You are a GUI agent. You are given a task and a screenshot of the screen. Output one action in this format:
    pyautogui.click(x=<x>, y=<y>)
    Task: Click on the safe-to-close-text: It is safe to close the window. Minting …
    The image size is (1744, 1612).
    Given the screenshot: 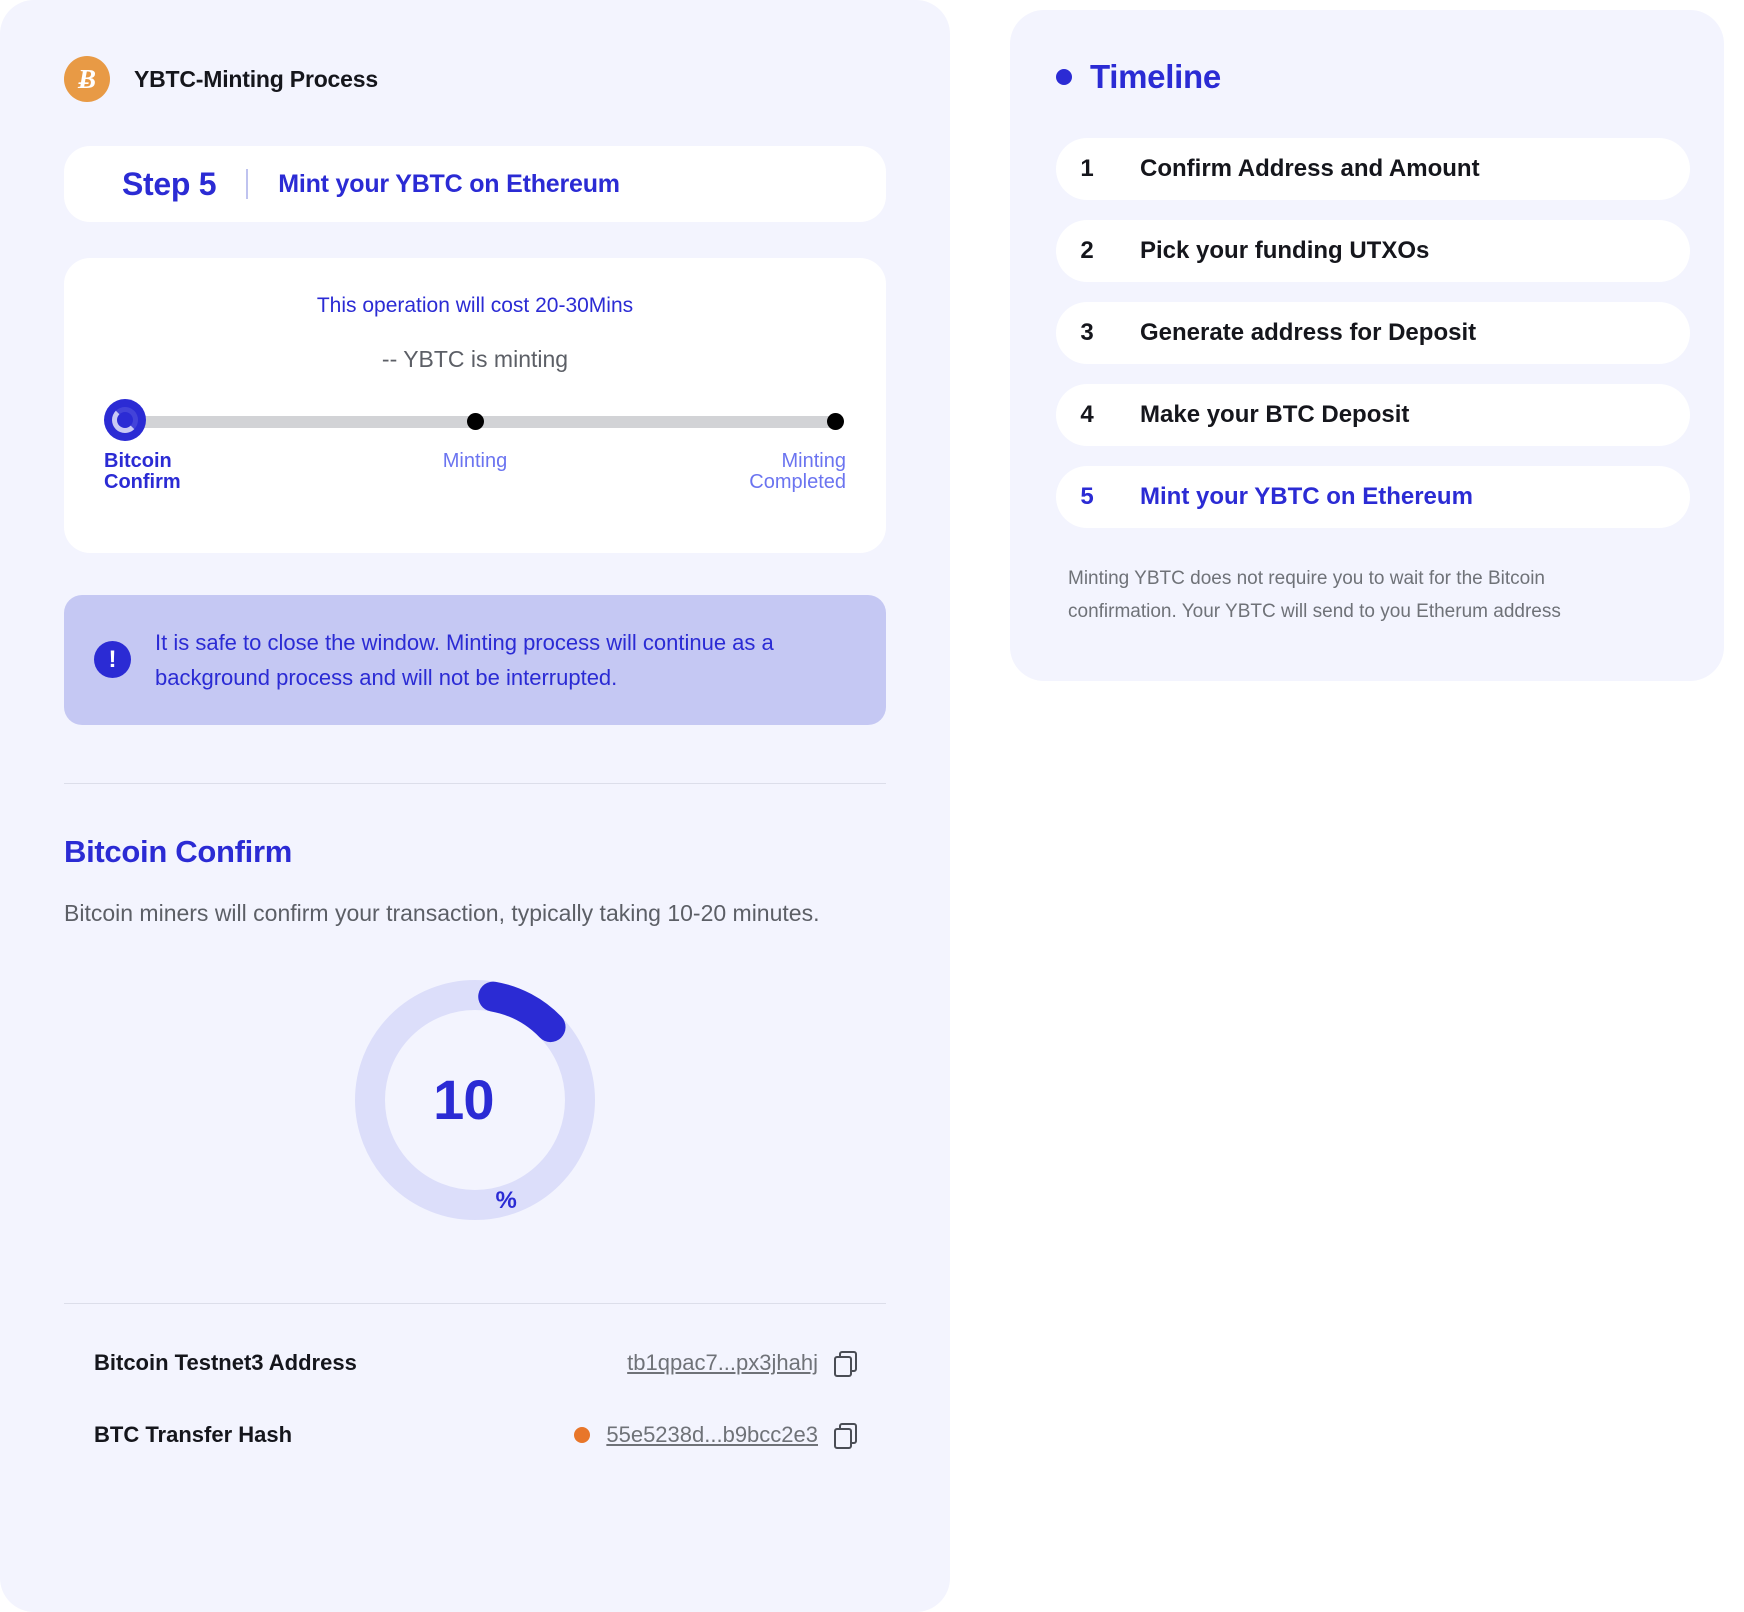 What is the action you would take?
    pyautogui.click(x=464, y=660)
    